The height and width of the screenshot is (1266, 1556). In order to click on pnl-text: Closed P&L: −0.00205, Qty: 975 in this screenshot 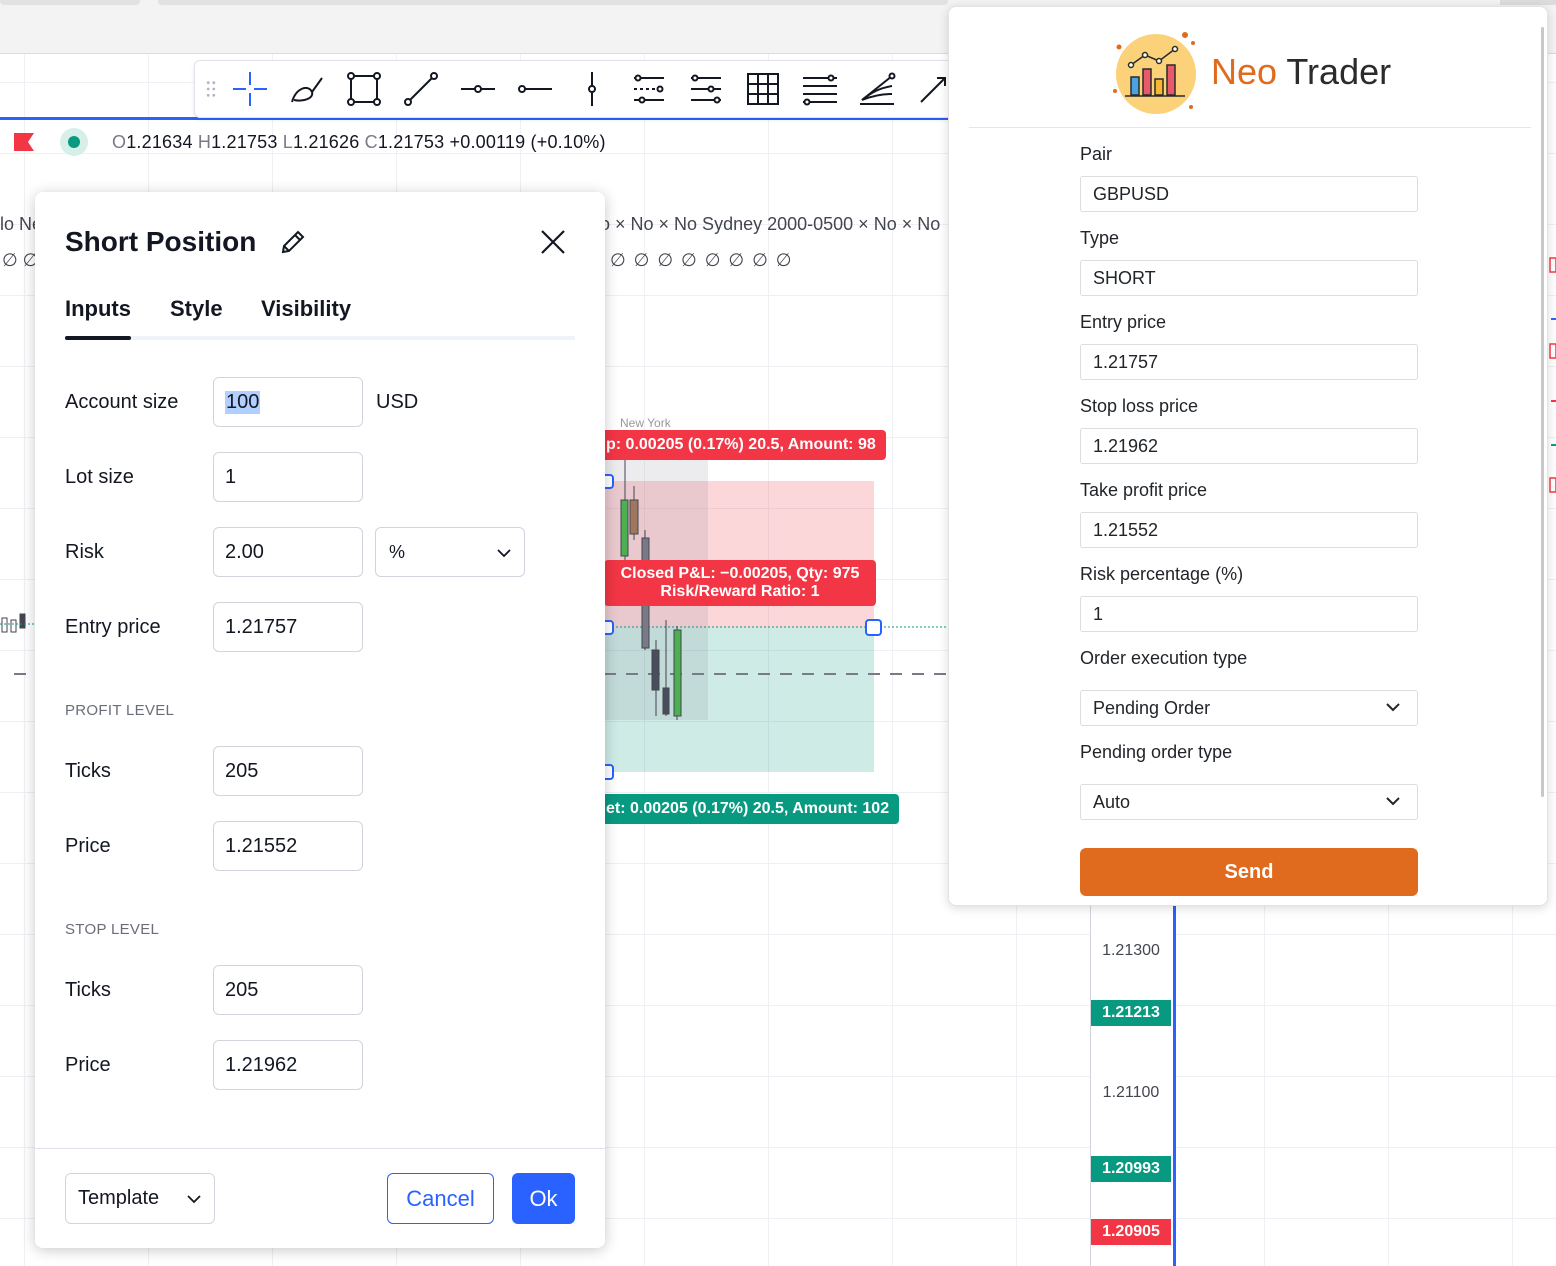, I will do `click(740, 573)`.